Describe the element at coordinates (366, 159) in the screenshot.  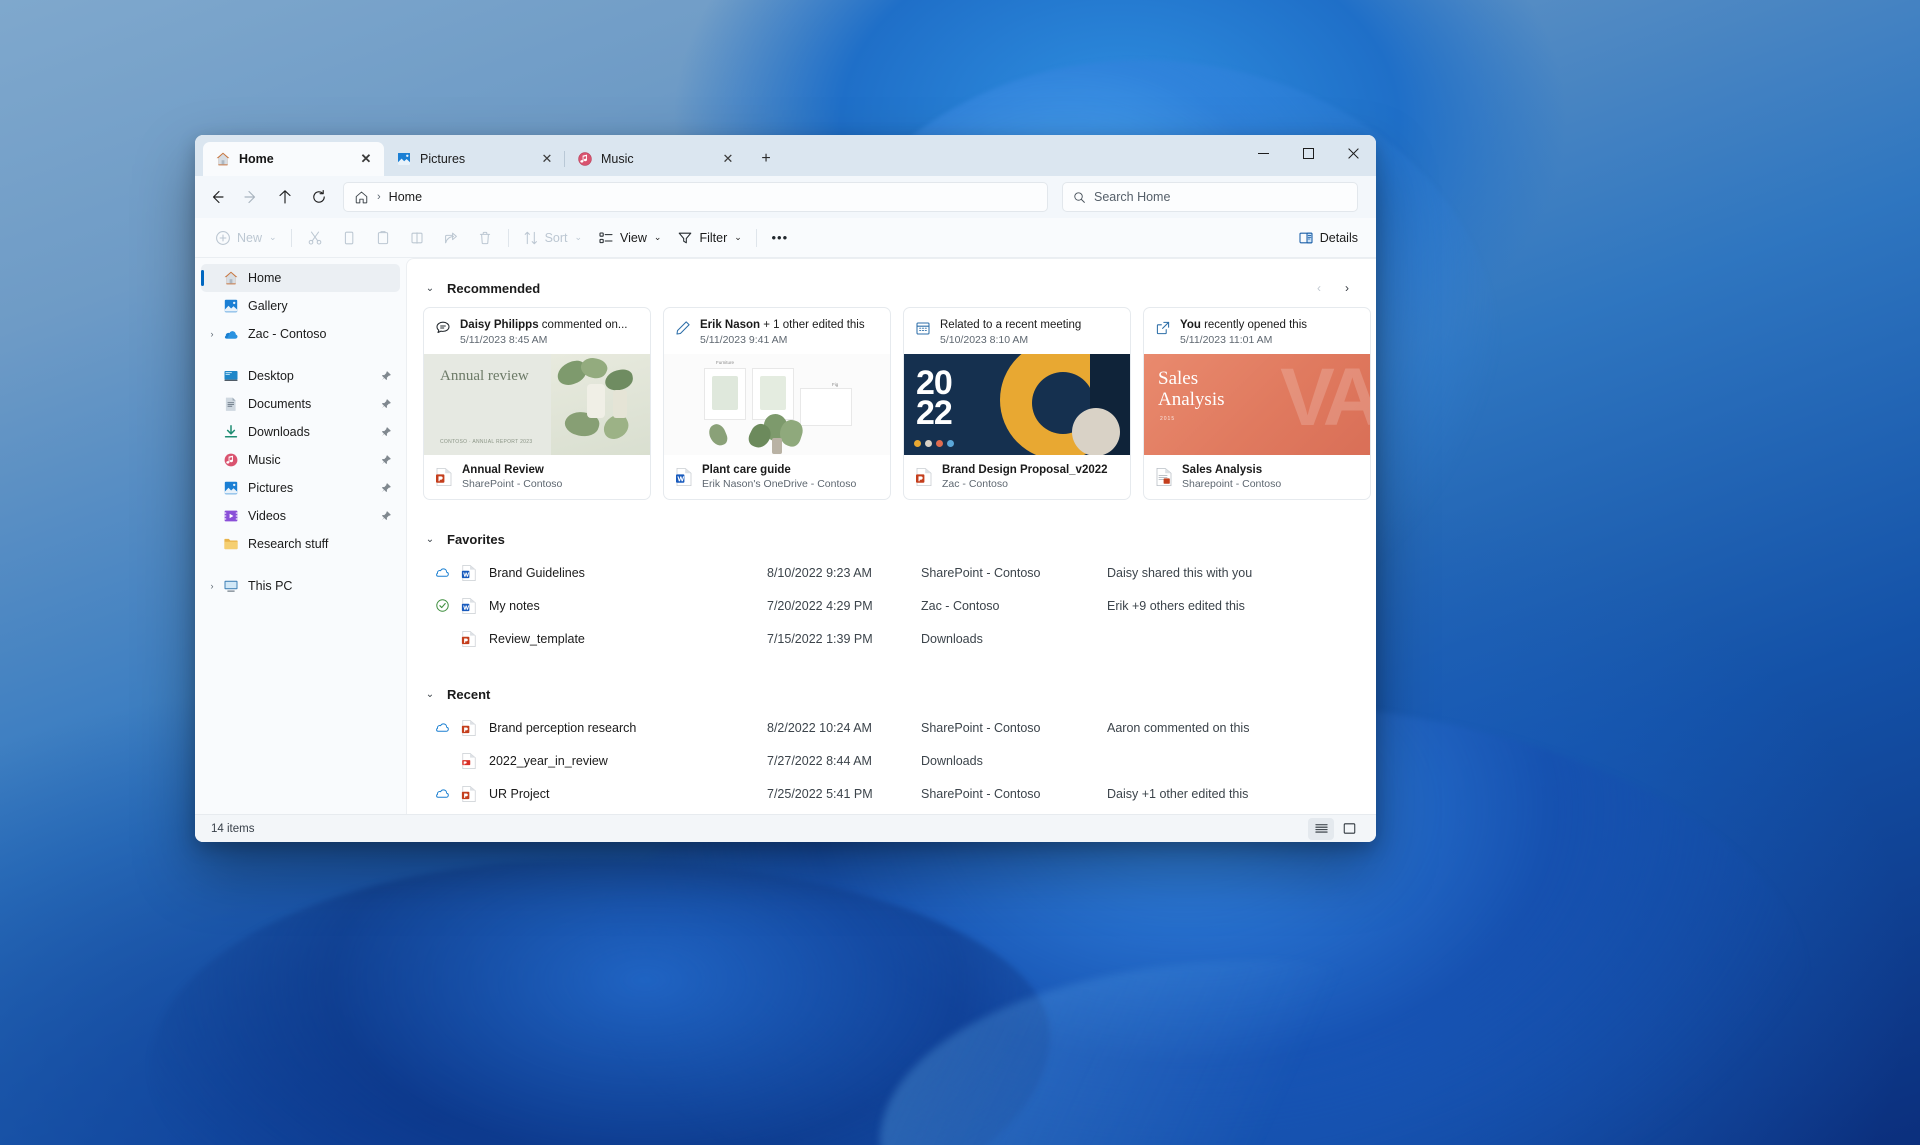
I see `tab-home-close-icon: ✕` at that location.